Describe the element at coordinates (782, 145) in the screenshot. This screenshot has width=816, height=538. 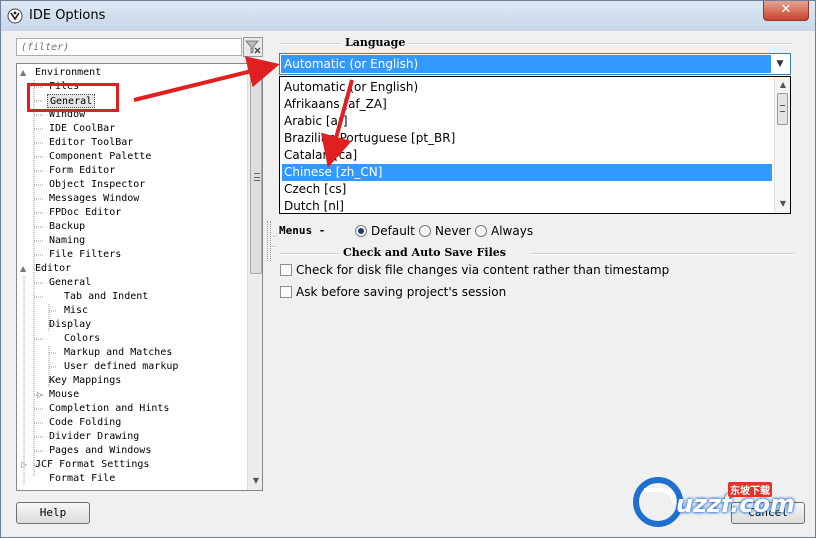
I see `dropdown-scrollbar: ▲ ▼` at that location.